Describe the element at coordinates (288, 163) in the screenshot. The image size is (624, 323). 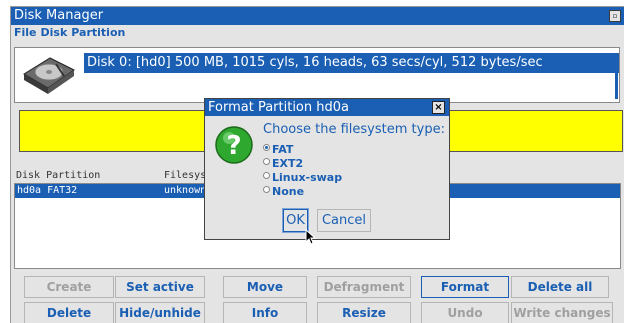
I see `radio-ext2-label: EXT2` at that location.